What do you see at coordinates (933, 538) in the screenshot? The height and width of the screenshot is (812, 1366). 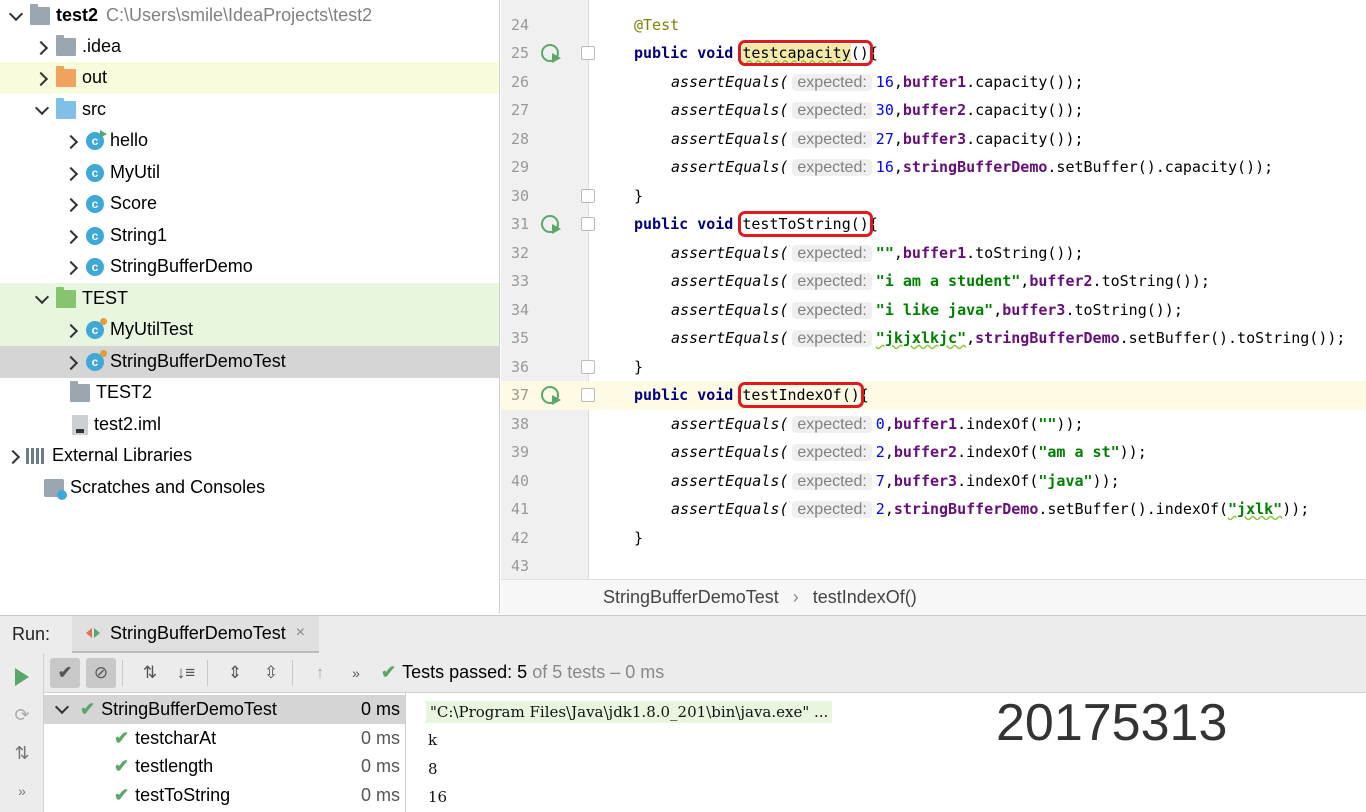 I see `code-line: 42 }` at bounding box center [933, 538].